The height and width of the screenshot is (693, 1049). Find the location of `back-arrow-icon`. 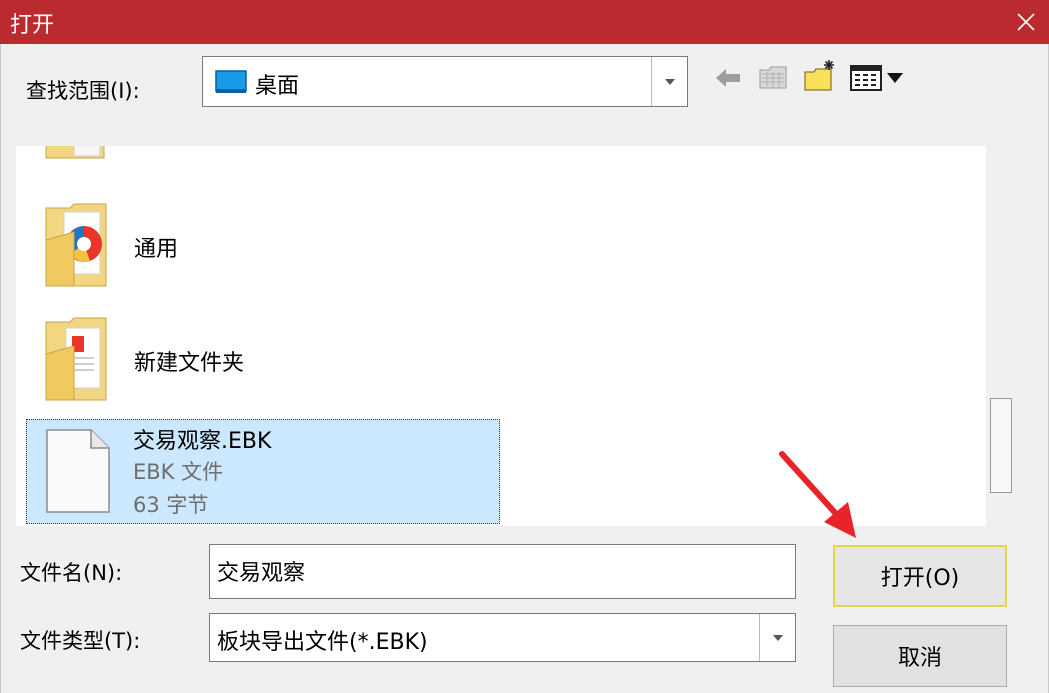

back-arrow-icon is located at coordinates (728, 78).